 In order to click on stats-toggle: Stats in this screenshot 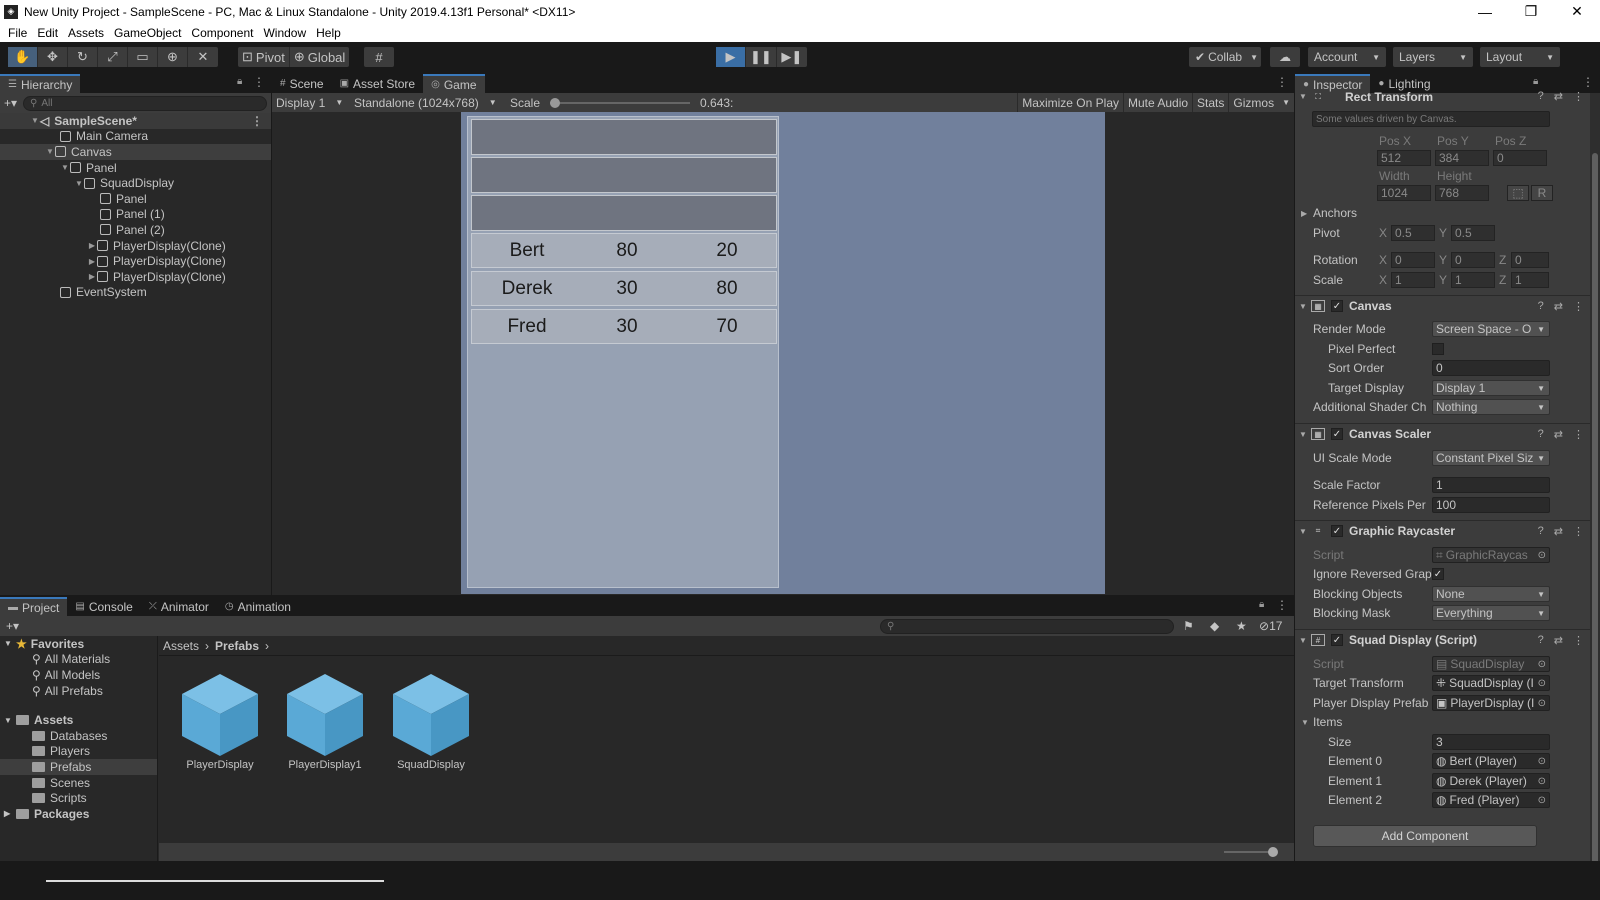, I will do `click(1210, 102)`.